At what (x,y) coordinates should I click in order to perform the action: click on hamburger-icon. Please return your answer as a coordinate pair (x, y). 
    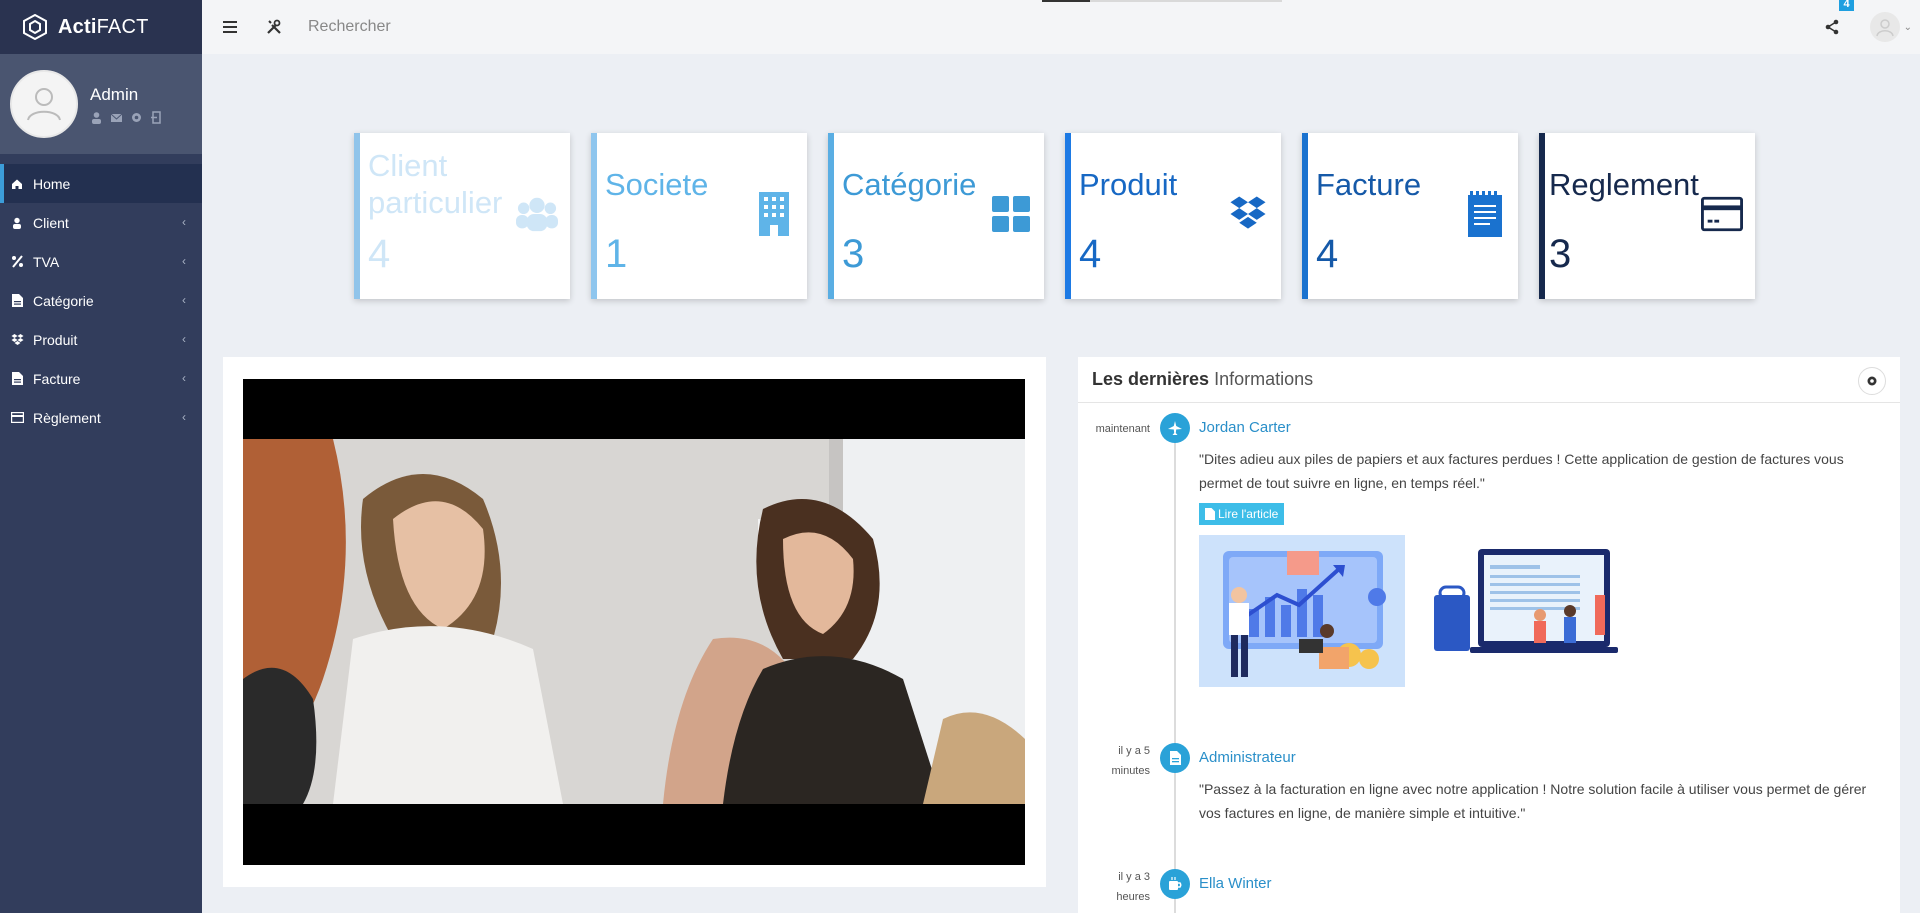
    Looking at the image, I should click on (230, 27).